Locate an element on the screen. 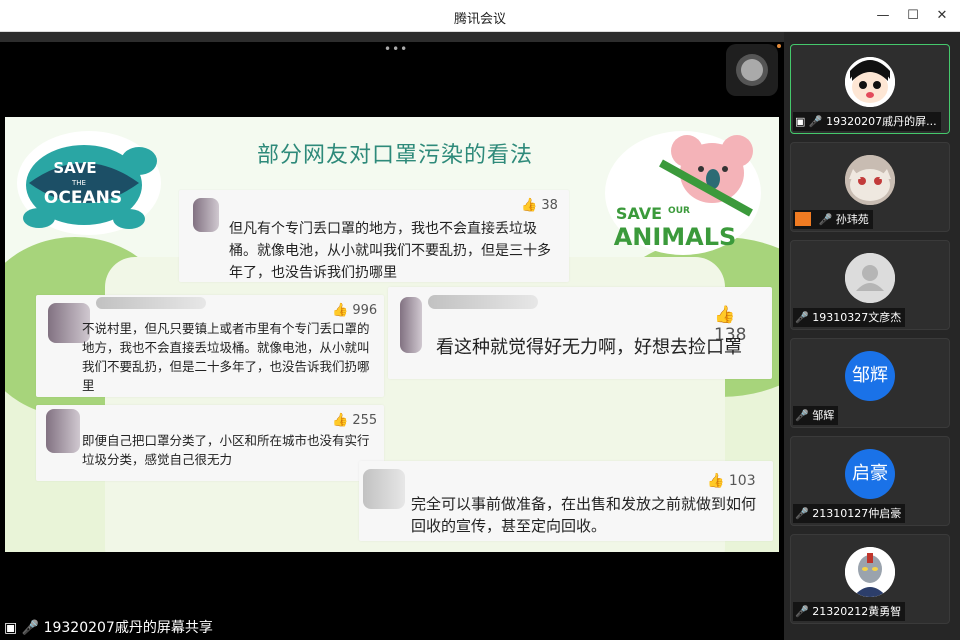  participant-tile: 启豪 🎤 21310127仲启豪 is located at coordinates (870, 481).